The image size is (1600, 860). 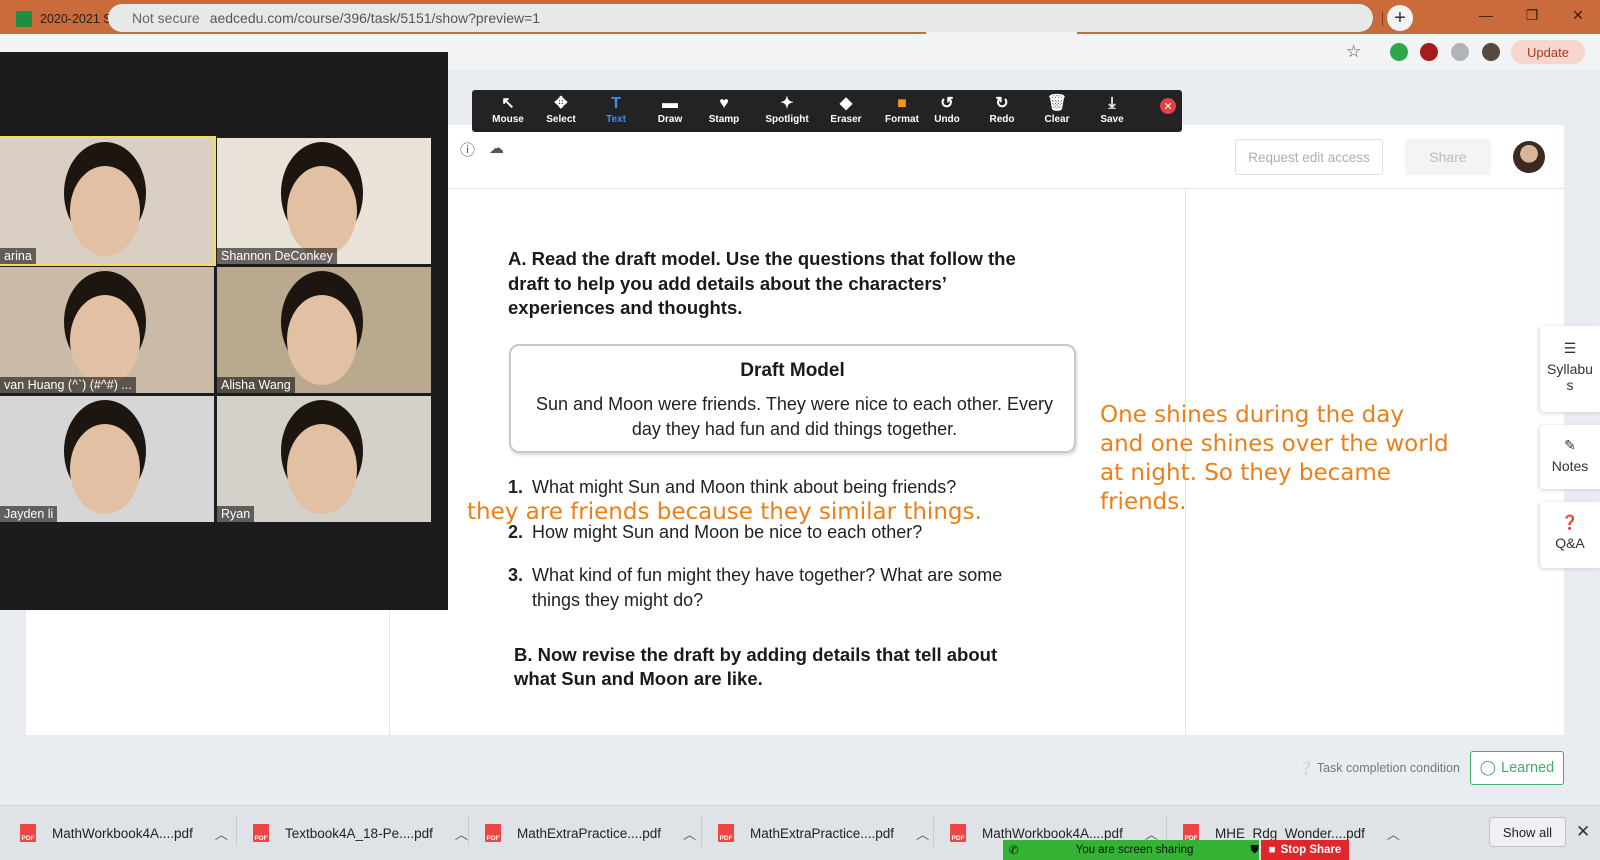 What do you see at coordinates (724, 119) in the screenshot?
I see `tool-label: Stamp` at bounding box center [724, 119].